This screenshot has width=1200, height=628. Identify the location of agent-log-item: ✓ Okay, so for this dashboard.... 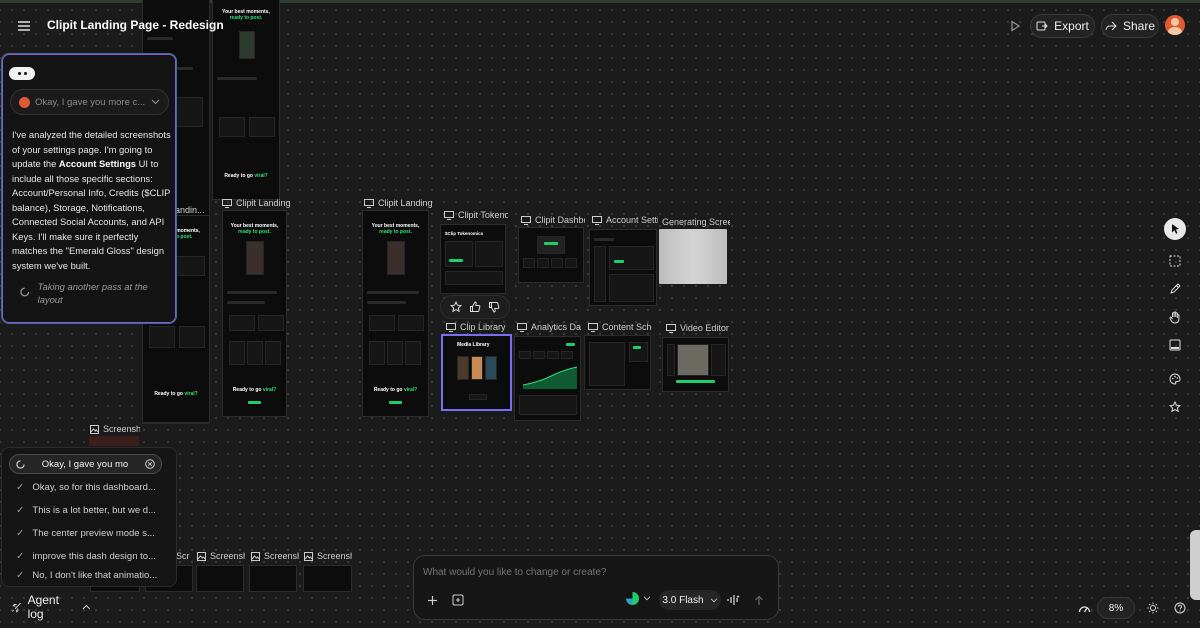
(89, 487).